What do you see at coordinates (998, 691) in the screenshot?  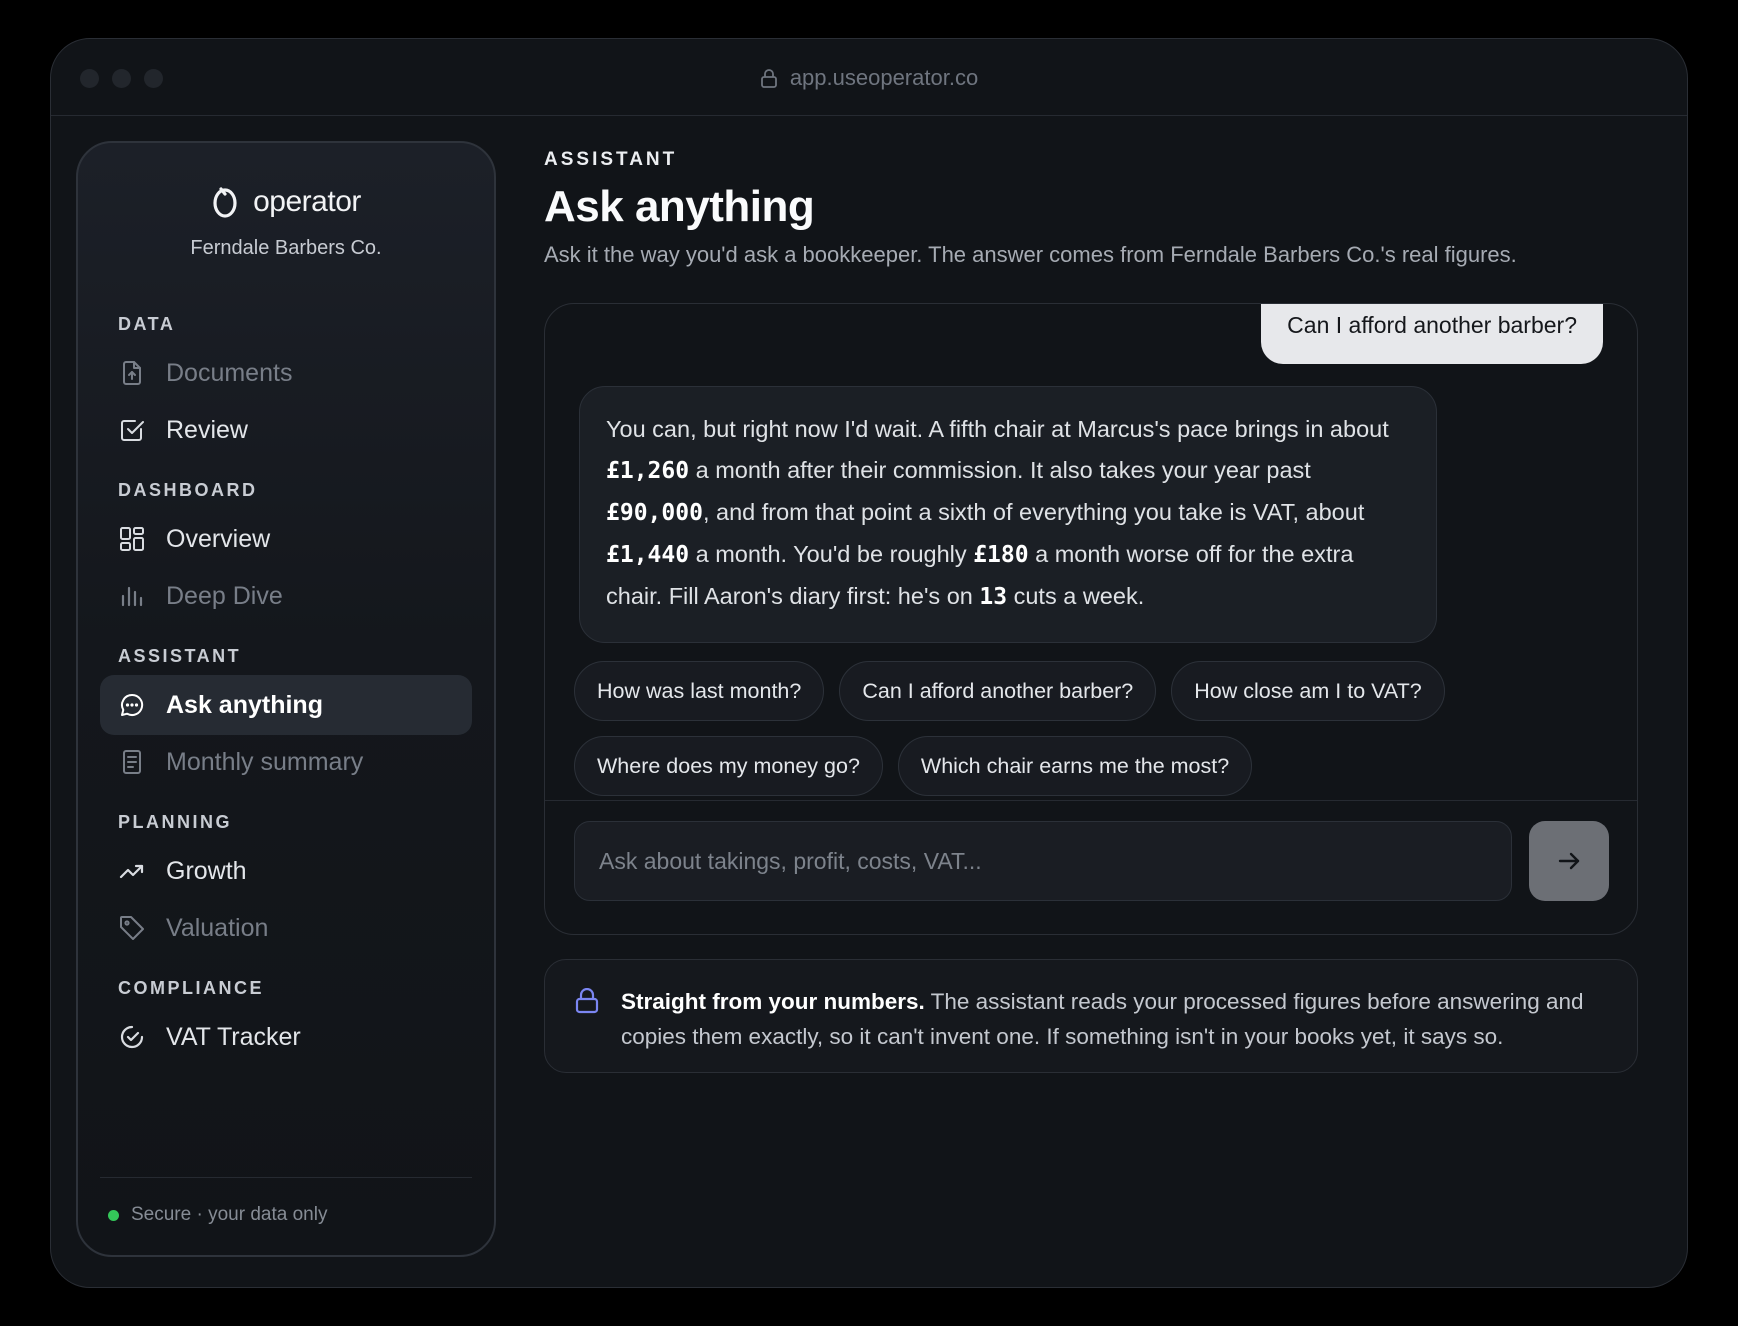 I see `suggestion-chip: Can I afford another barber?` at bounding box center [998, 691].